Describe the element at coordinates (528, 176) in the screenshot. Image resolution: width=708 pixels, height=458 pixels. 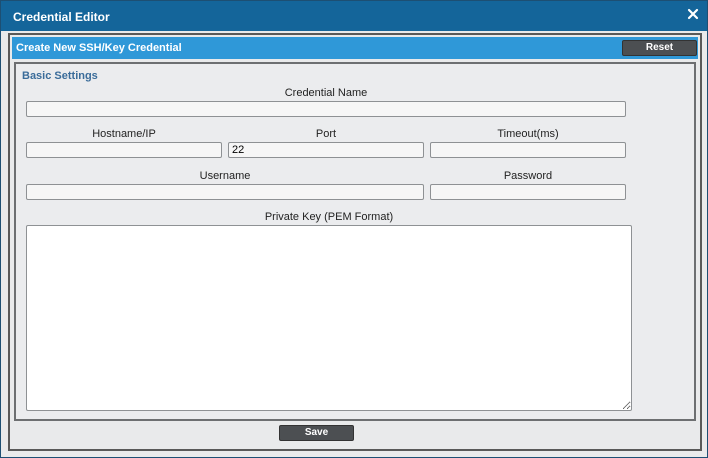
I see `password-label: Password` at that location.